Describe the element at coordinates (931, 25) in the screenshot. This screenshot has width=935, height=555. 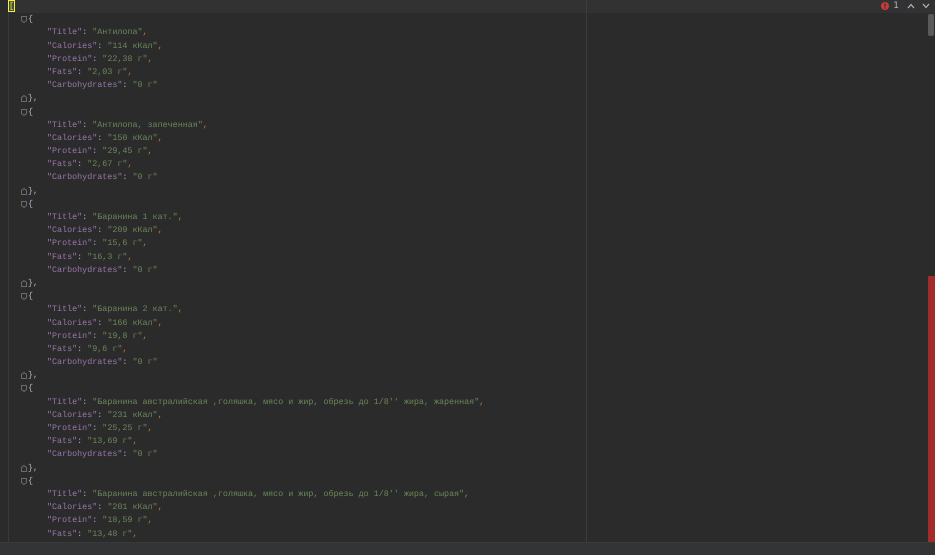
I see `scrollbar-thumb` at that location.